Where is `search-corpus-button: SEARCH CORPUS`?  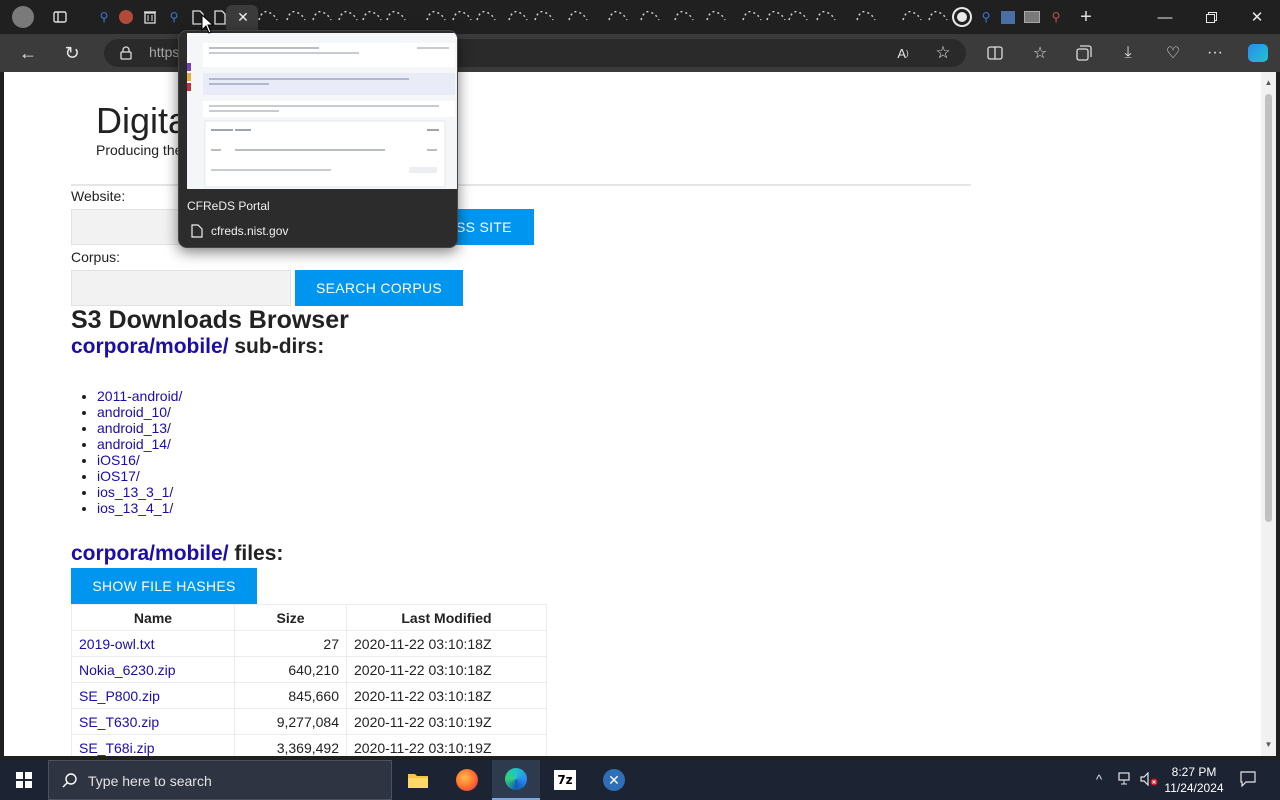
search-corpus-button: SEARCH CORPUS is located at coordinates (379, 288).